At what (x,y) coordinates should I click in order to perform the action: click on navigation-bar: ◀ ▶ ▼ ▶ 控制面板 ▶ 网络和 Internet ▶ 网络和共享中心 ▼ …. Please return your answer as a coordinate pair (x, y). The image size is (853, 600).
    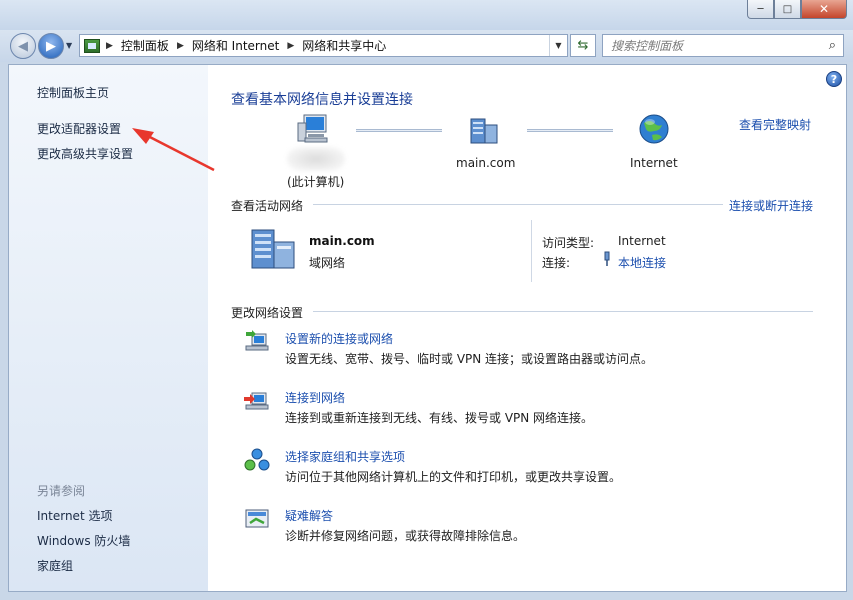
    Looking at the image, I should click on (426, 46).